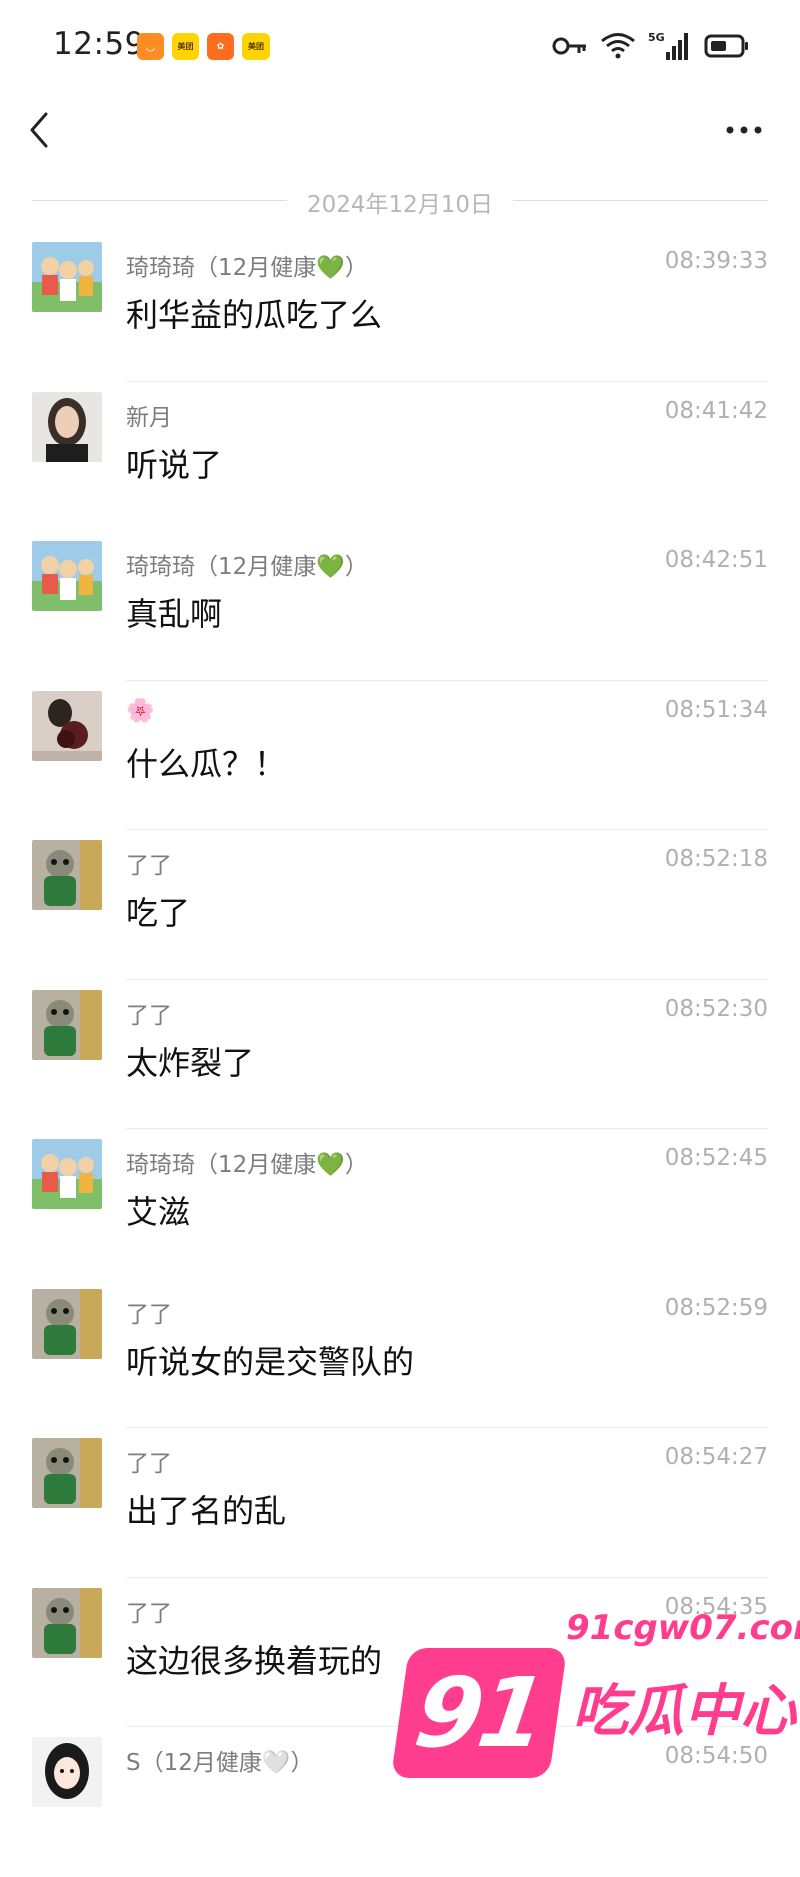  Describe the element at coordinates (158, 1212) in the screenshot. I see `message-text: 艾滋` at that location.